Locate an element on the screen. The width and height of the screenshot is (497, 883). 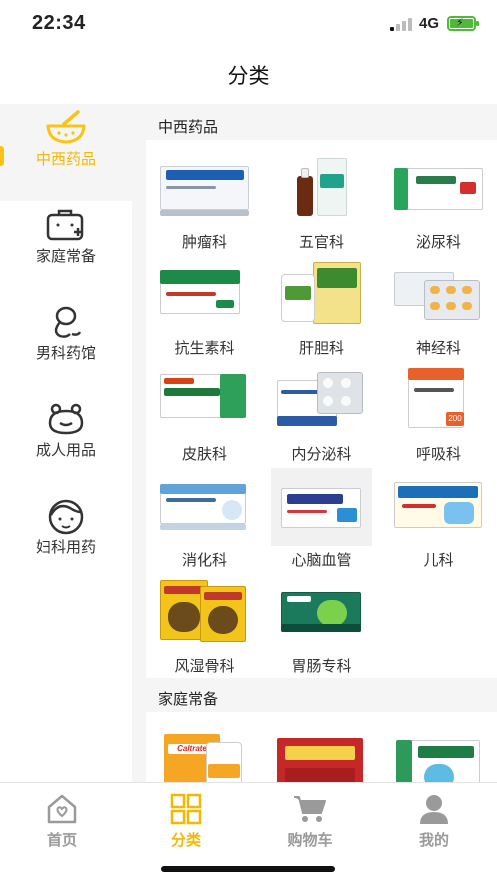
subcategory-cardio-cerebrovascular: 心脑血管 is located at coordinates (321, 518).